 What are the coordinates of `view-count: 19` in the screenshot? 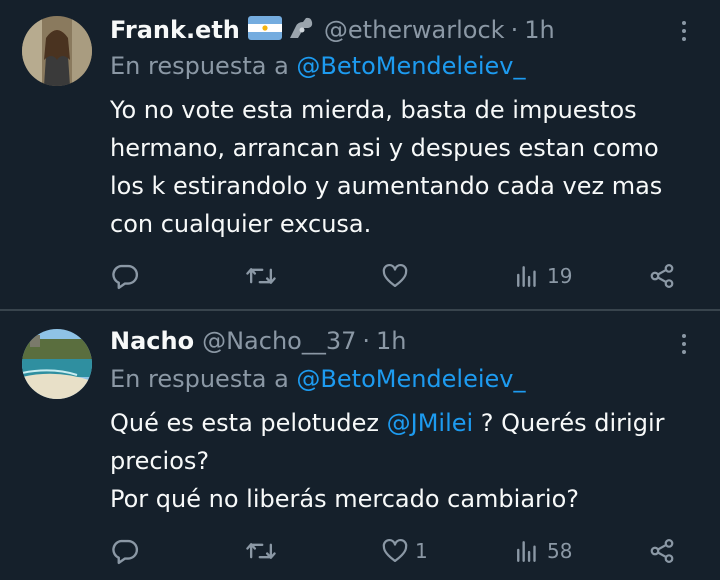 It's located at (560, 276).